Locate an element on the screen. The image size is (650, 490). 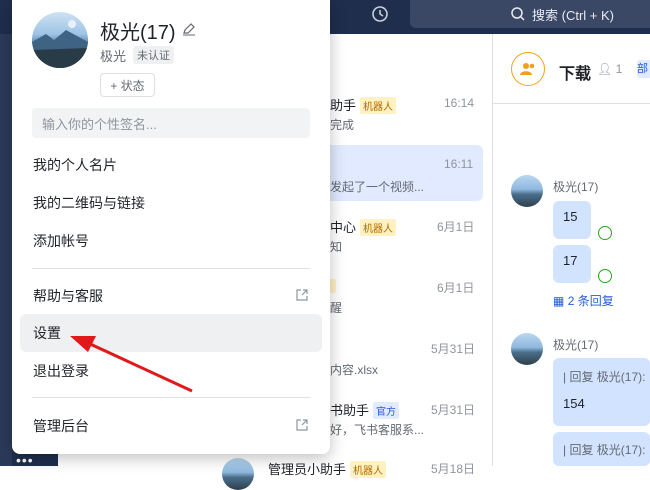
message-text: 154 is located at coordinates (574, 403).